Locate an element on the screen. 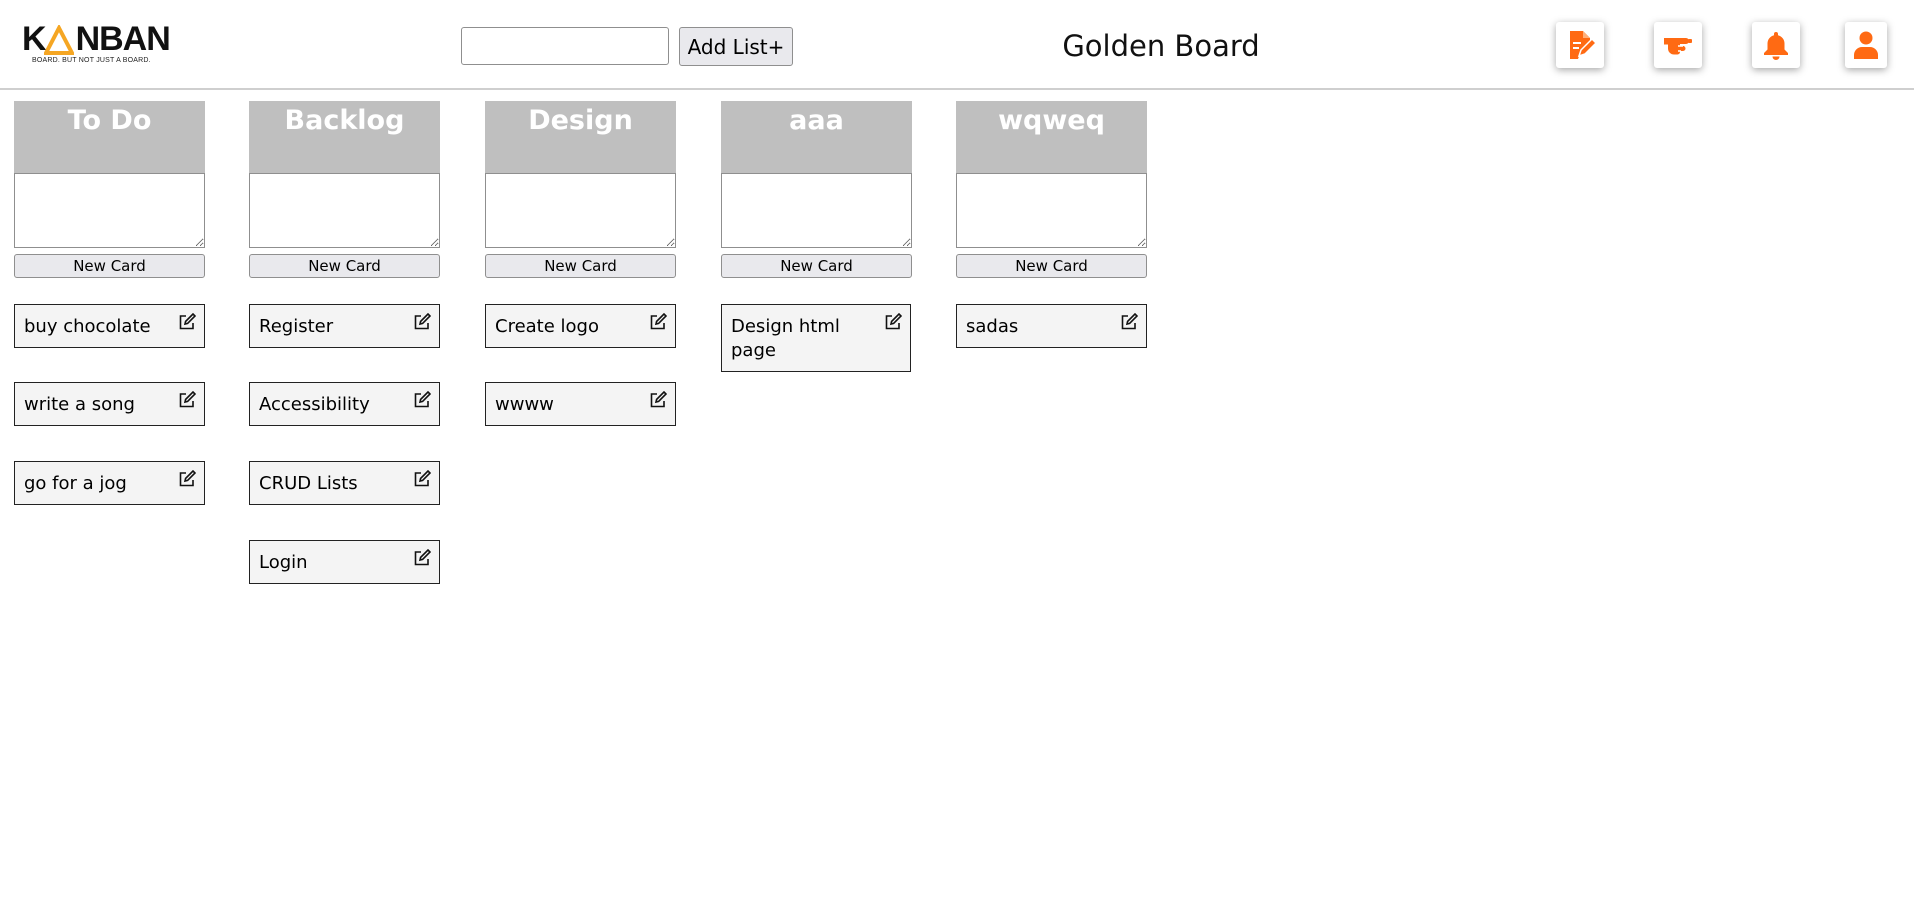  card: go for a jog is located at coordinates (109, 483).